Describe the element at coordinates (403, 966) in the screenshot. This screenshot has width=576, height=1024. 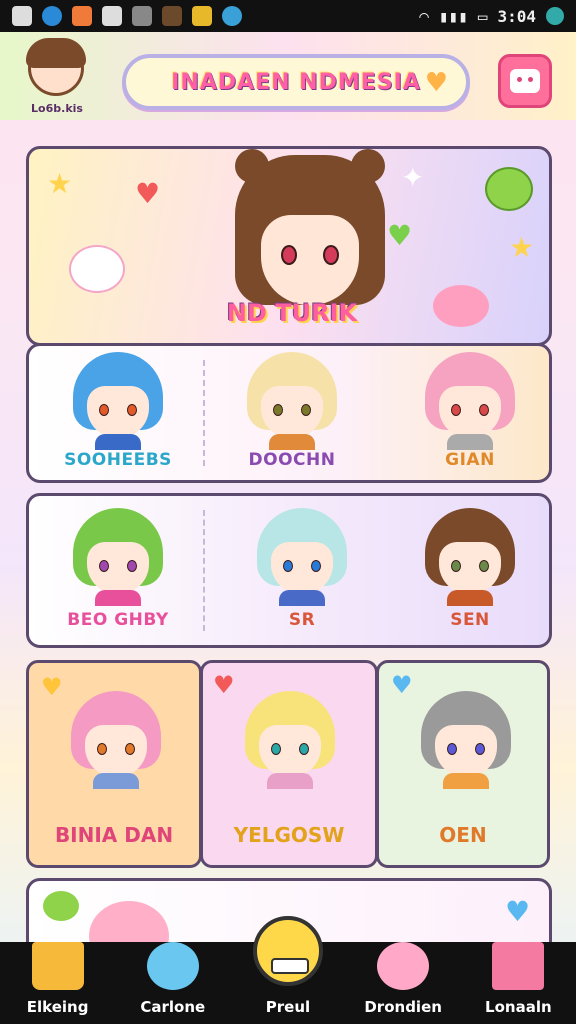
I see `pig-icon` at that location.